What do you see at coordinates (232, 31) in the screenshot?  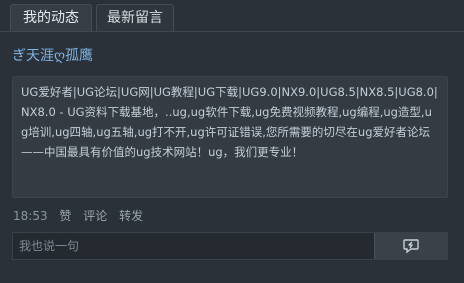 I see `tab-divider` at bounding box center [232, 31].